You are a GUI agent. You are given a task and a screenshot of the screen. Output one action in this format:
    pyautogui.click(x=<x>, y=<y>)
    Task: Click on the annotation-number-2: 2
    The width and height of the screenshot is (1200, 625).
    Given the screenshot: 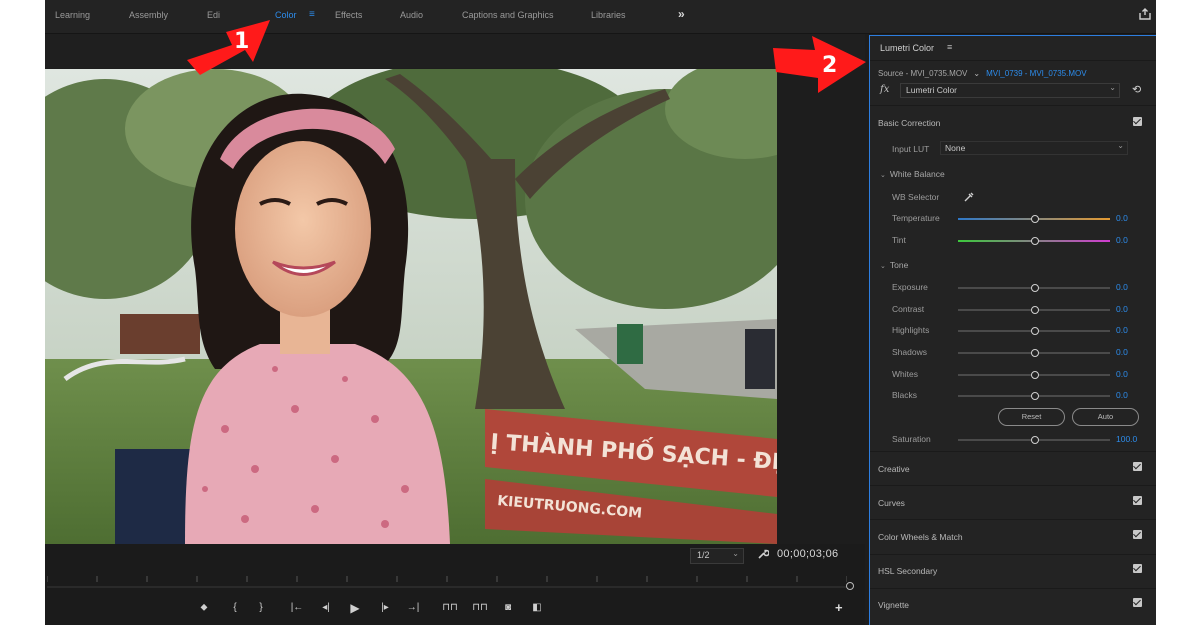 What is the action you would take?
    pyautogui.click(x=829, y=65)
    